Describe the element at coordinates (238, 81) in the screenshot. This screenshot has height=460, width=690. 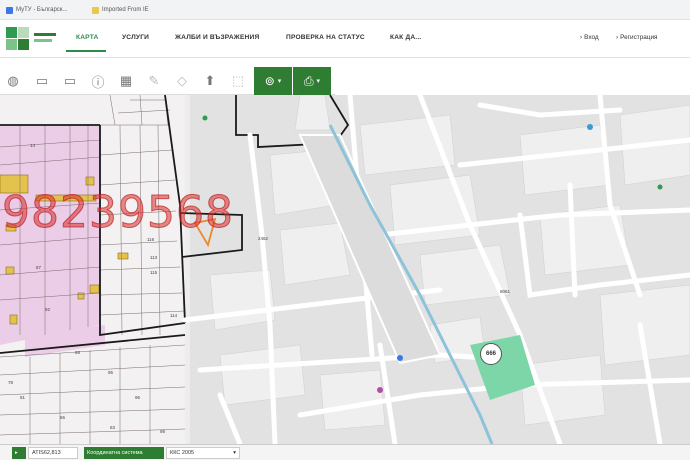
I see `zoom-select-icon: ⬚` at that location.